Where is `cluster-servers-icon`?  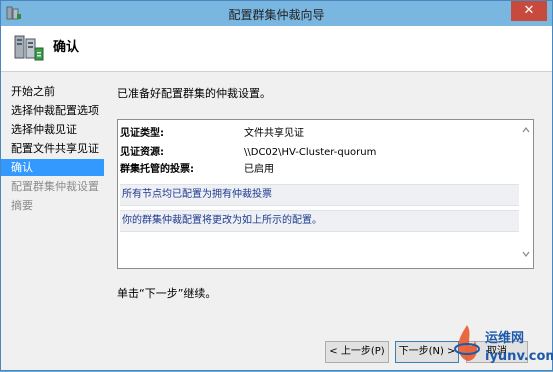
cluster-servers-icon is located at coordinates (29, 48).